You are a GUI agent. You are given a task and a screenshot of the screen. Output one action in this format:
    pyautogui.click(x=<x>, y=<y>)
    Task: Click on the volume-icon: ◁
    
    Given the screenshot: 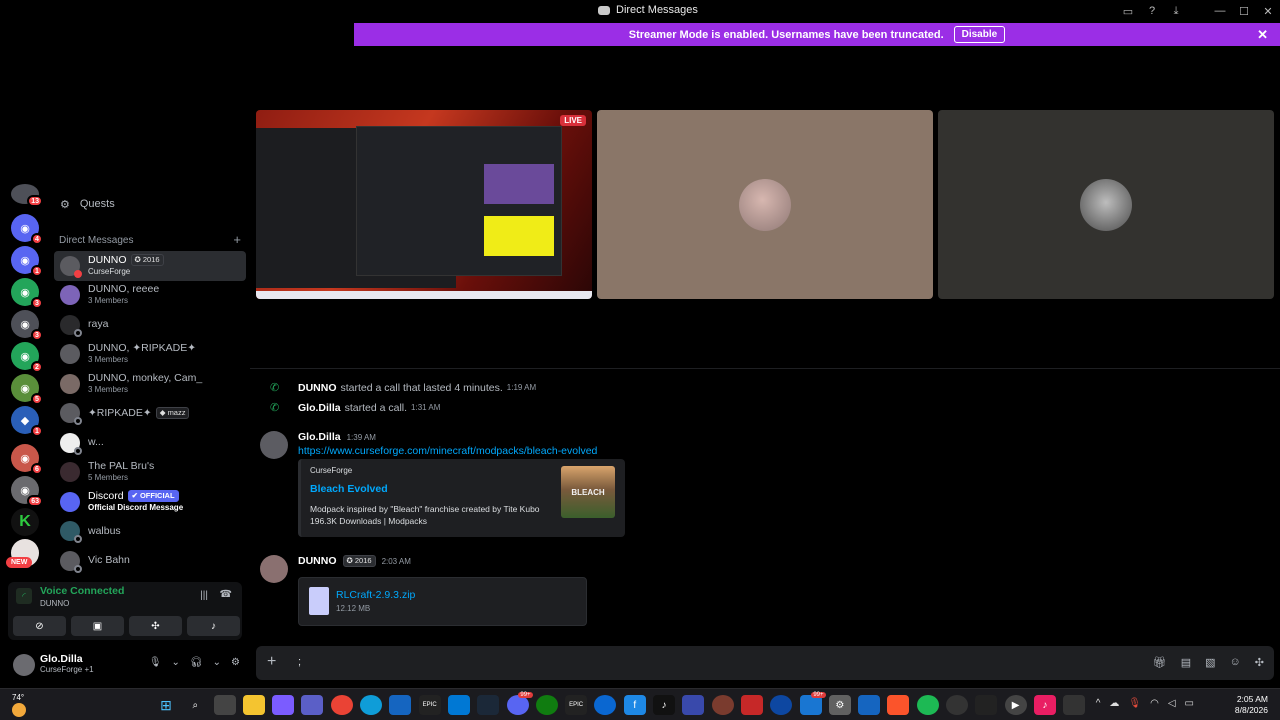 What is the action you would take?
    pyautogui.click(x=1172, y=703)
    